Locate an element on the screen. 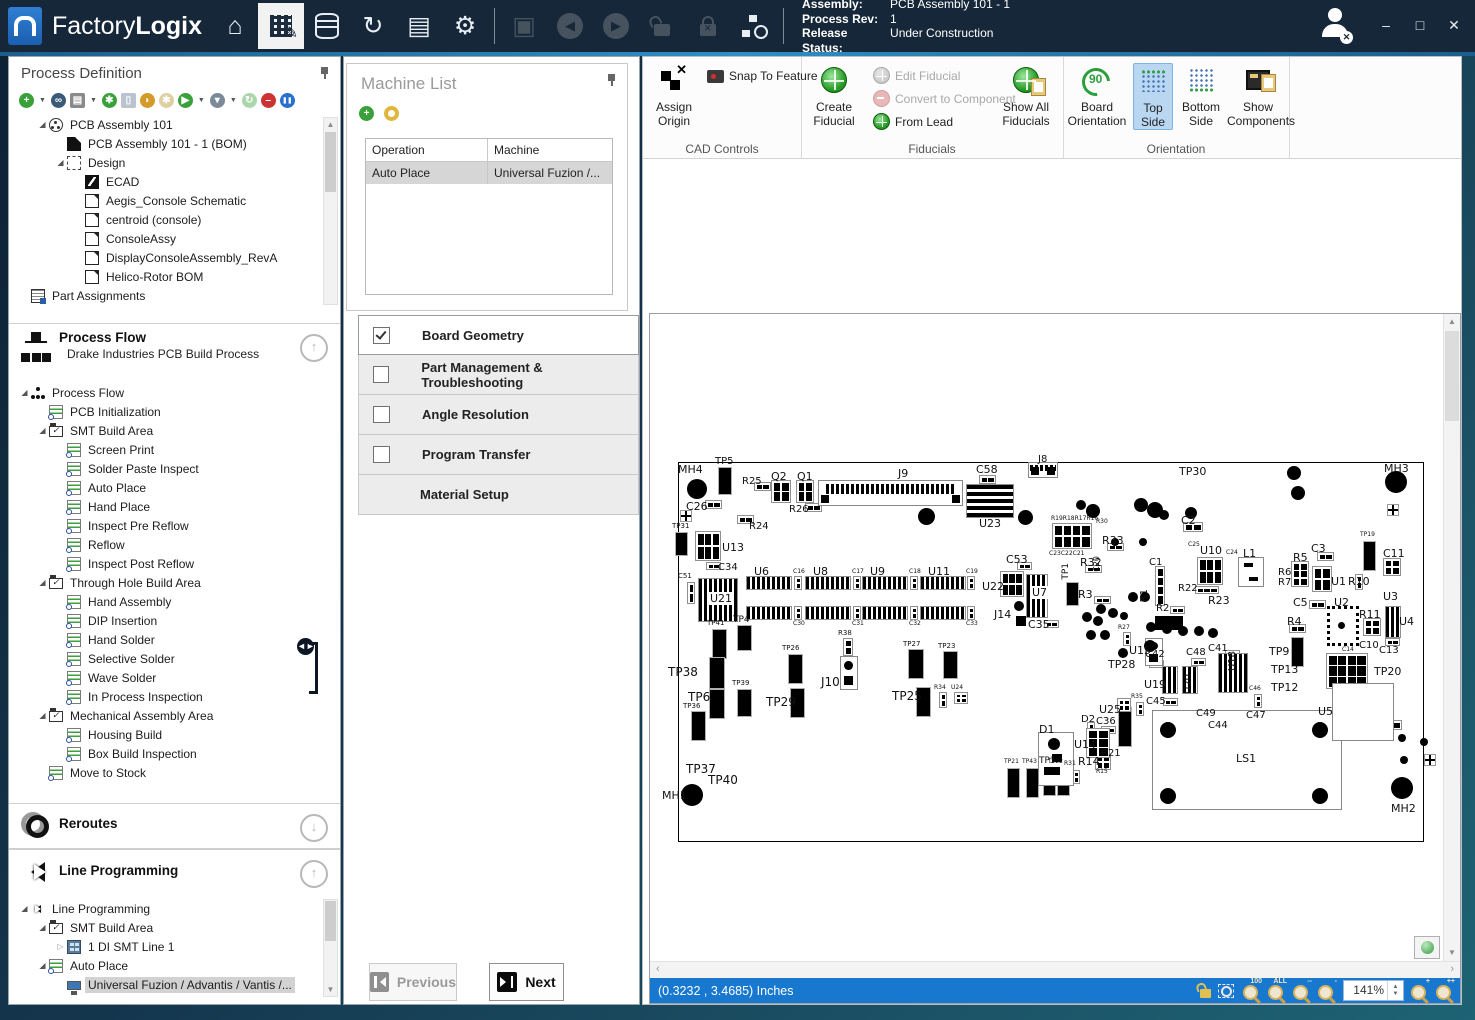  show-components-button: Show Components is located at coordinates (1261, 95).